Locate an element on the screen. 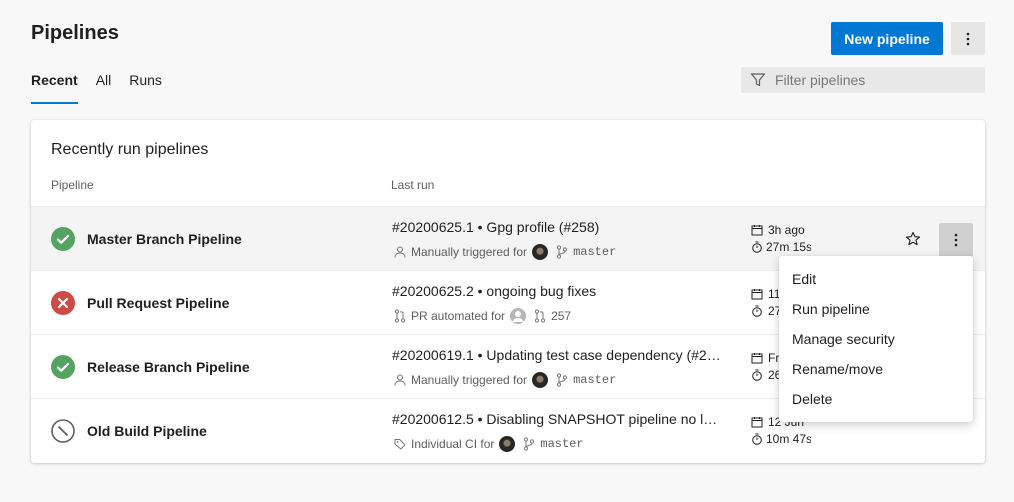 The height and width of the screenshot is (502, 1014). page-title: Pipelines is located at coordinates (75, 33).